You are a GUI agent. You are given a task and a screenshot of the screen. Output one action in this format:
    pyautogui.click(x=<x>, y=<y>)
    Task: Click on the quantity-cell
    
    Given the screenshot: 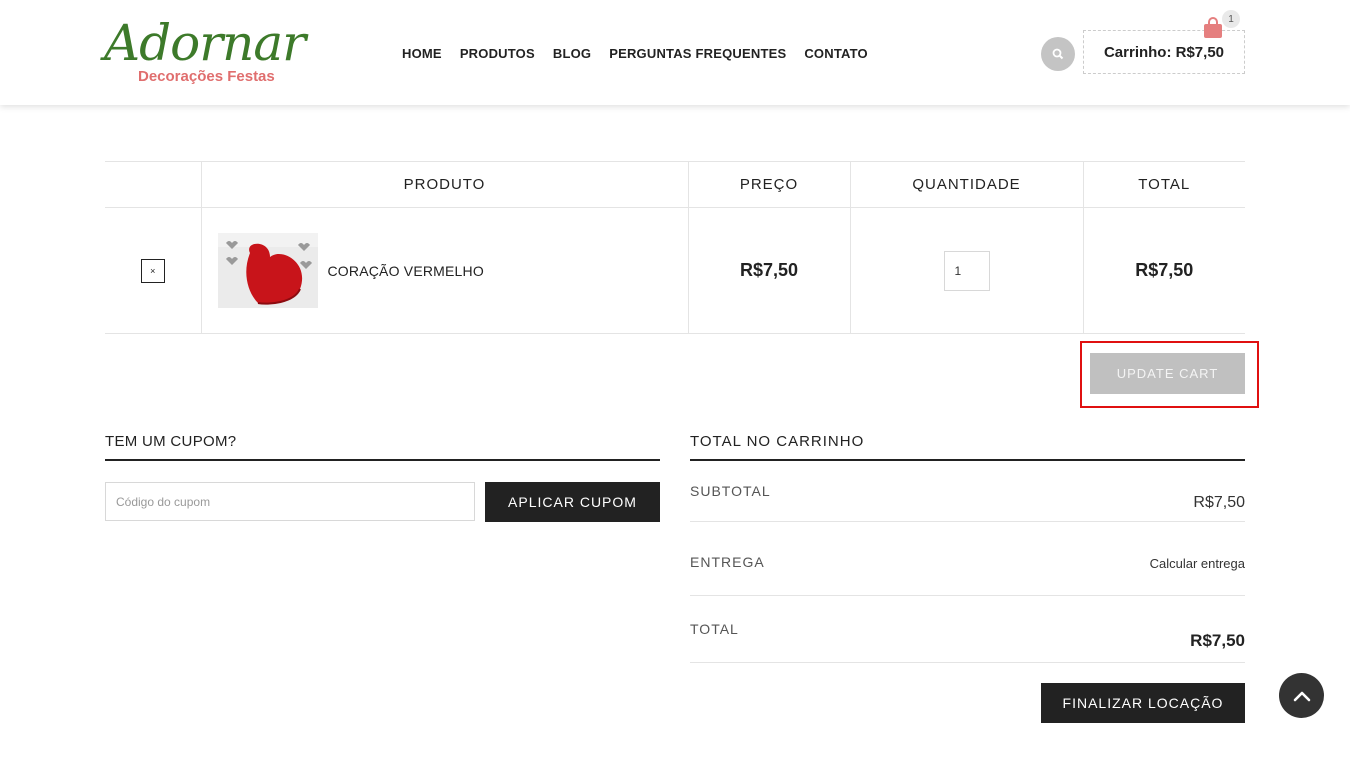 What is the action you would take?
    pyautogui.click(x=966, y=270)
    